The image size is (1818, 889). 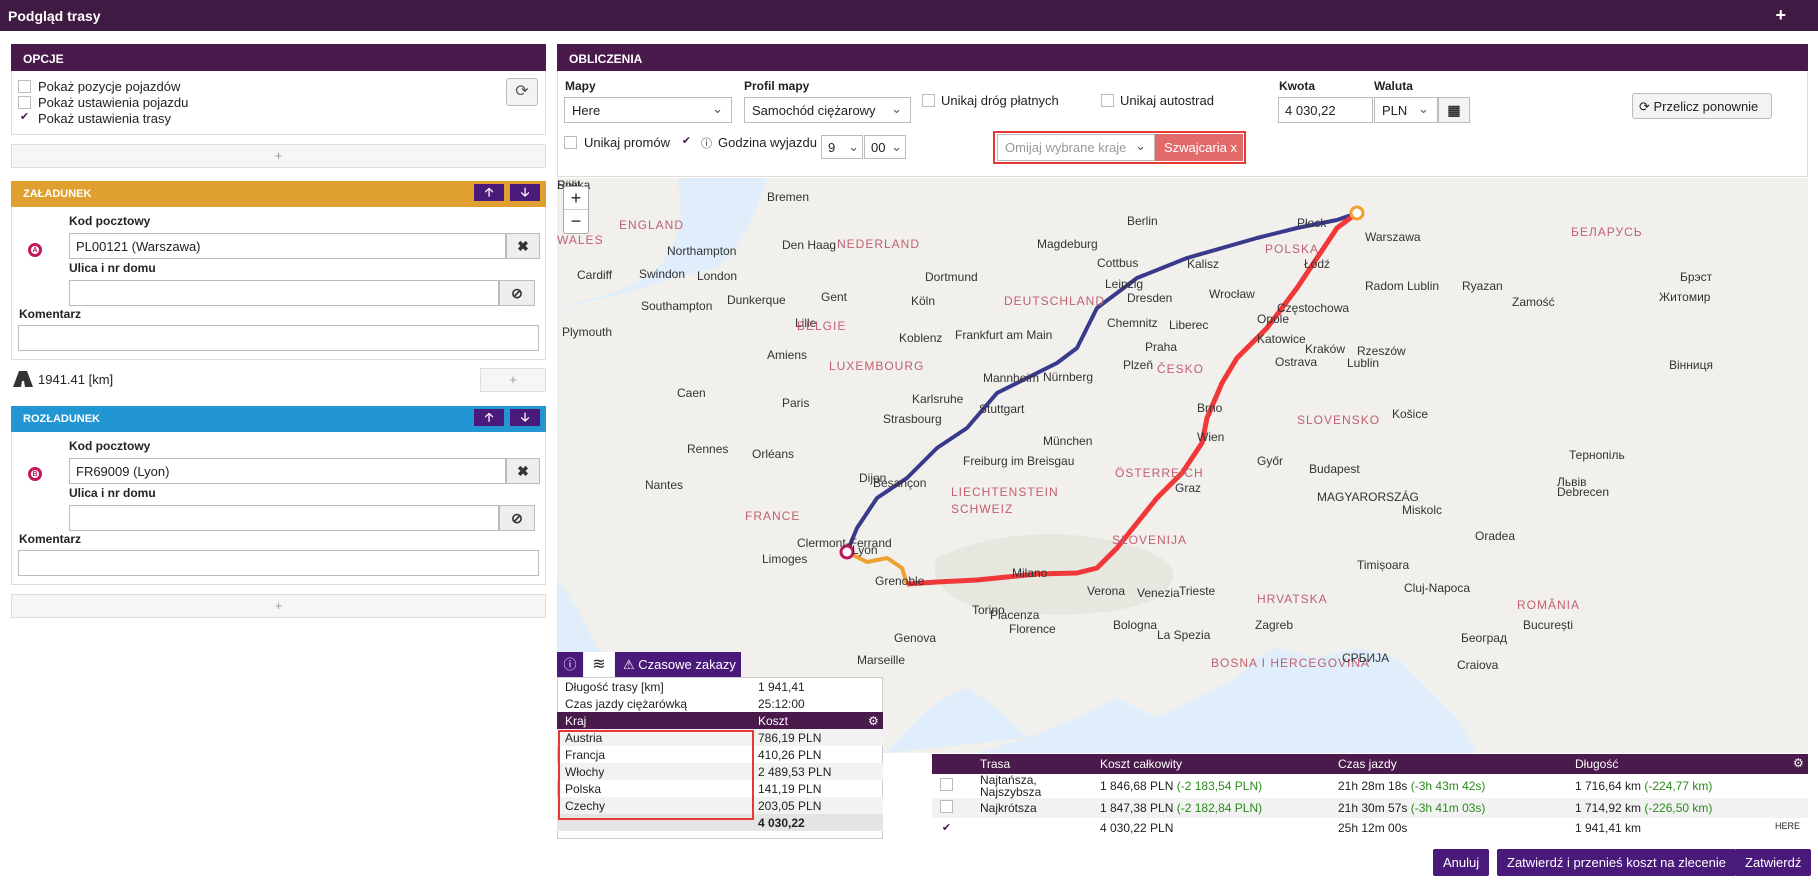 What do you see at coordinates (278, 563) in the screenshot?
I see `unloading-comment-input` at bounding box center [278, 563].